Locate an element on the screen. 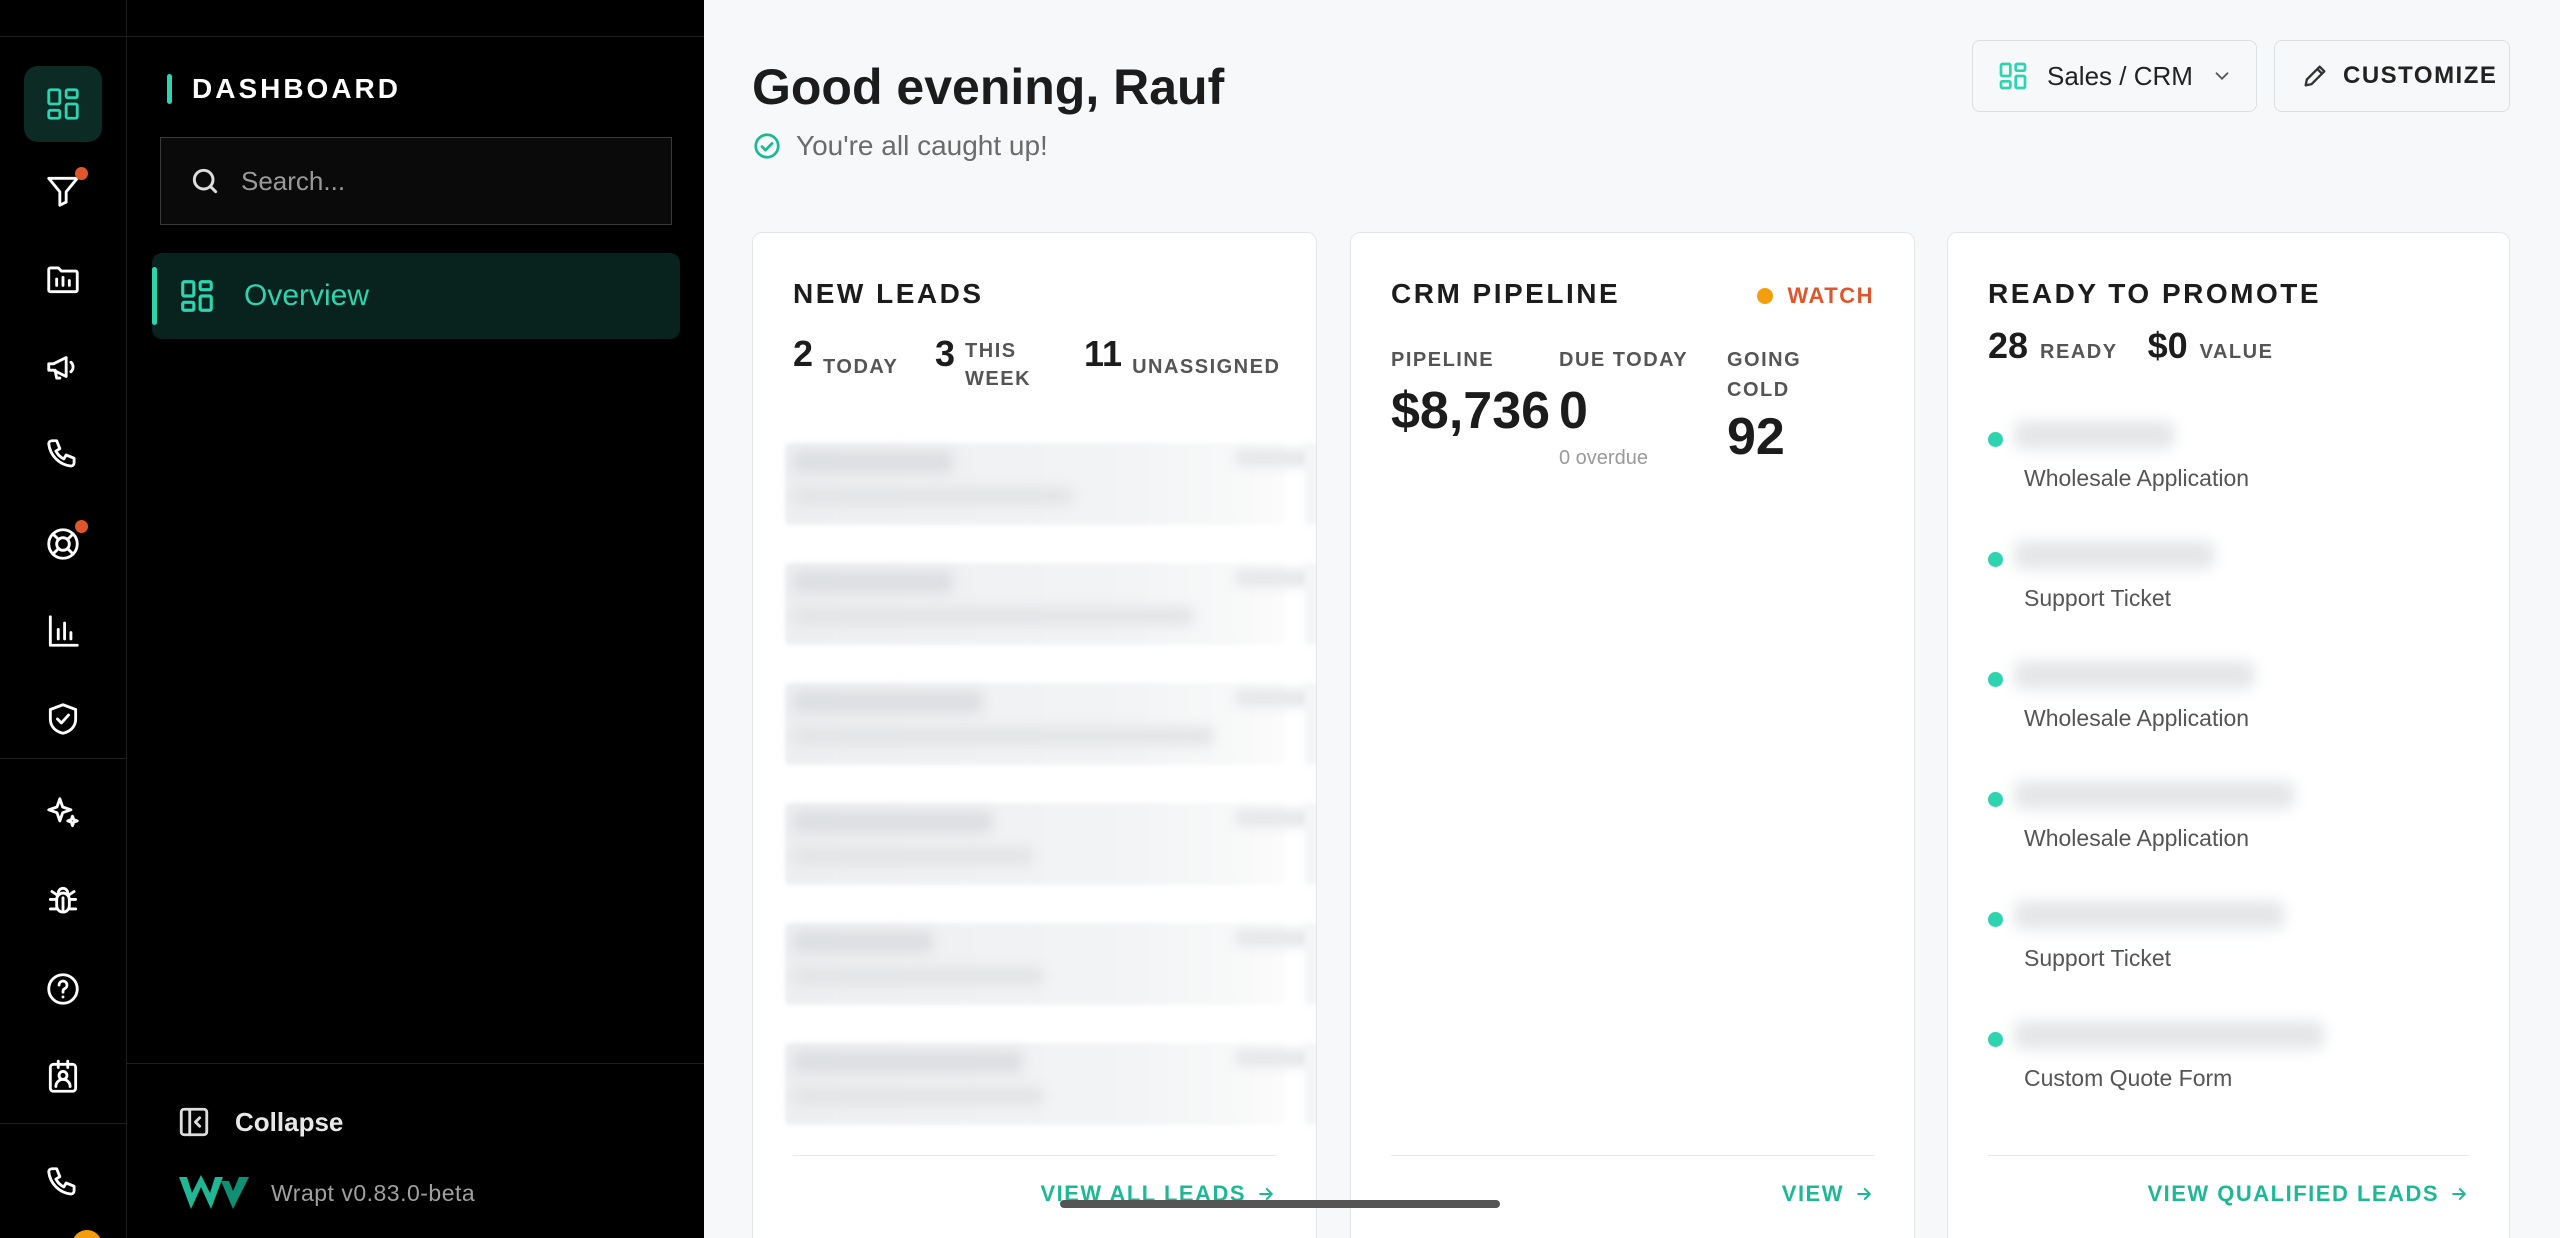 This screenshot has height=1238, width=2560. wrapt-logo is located at coordinates (214, 1192).